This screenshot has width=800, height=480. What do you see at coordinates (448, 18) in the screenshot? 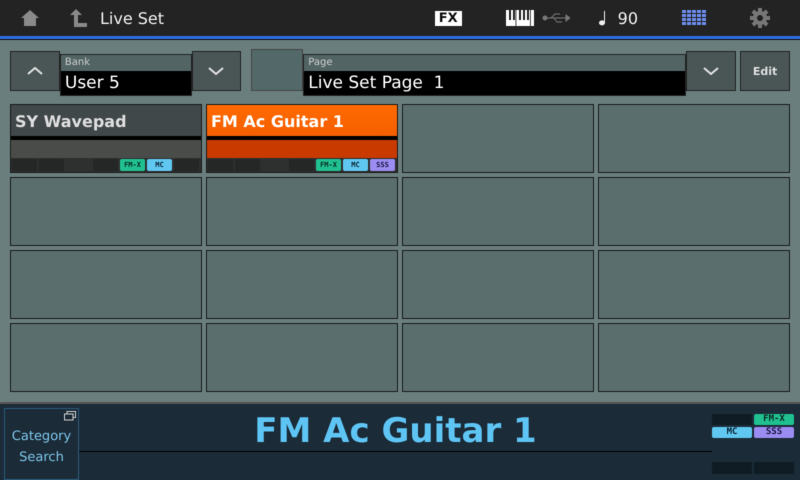
I see `fx-button: FX` at bounding box center [448, 18].